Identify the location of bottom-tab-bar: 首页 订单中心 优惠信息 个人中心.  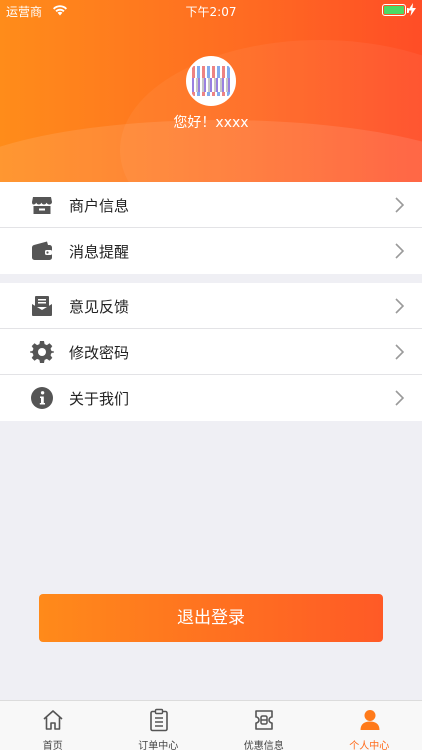
(211, 725).